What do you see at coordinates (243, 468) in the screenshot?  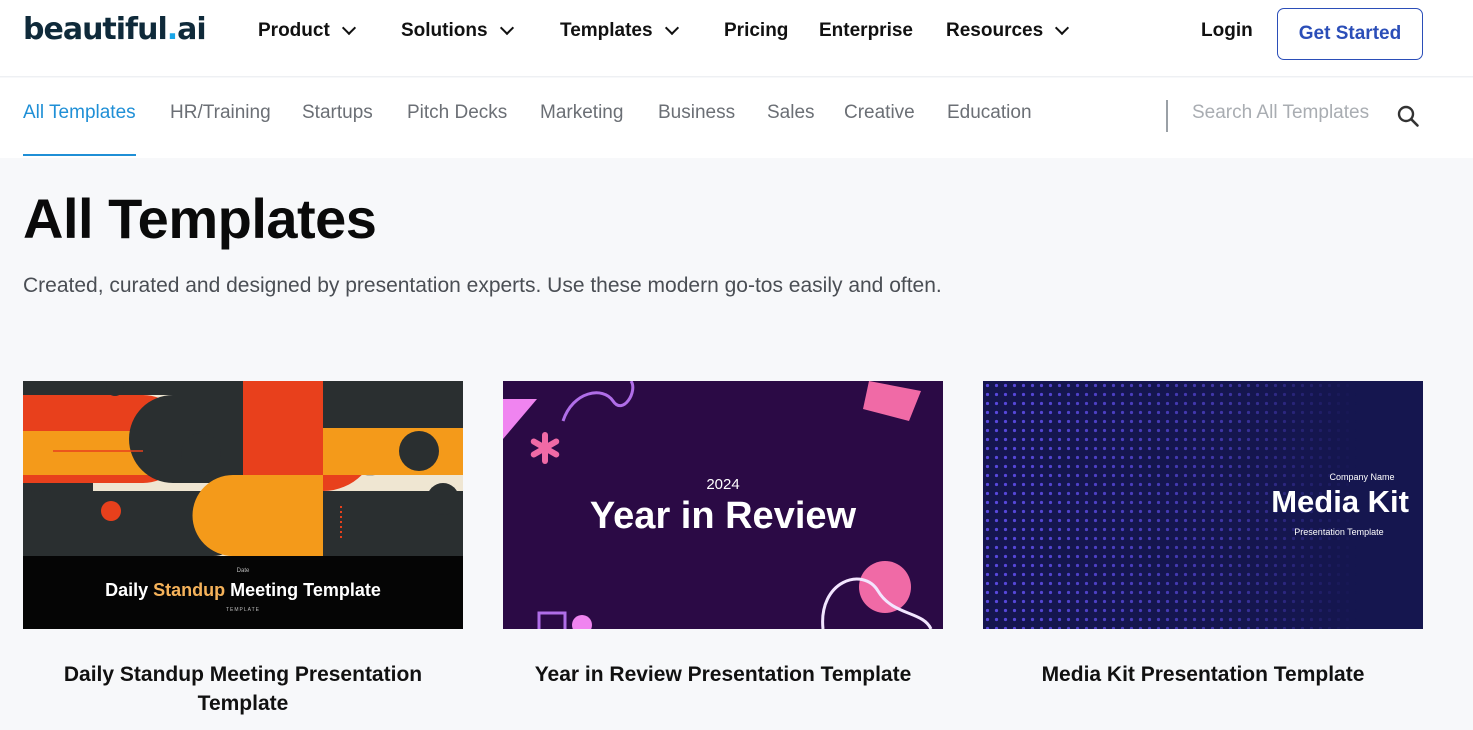 I see `abstract-shapes-art` at bounding box center [243, 468].